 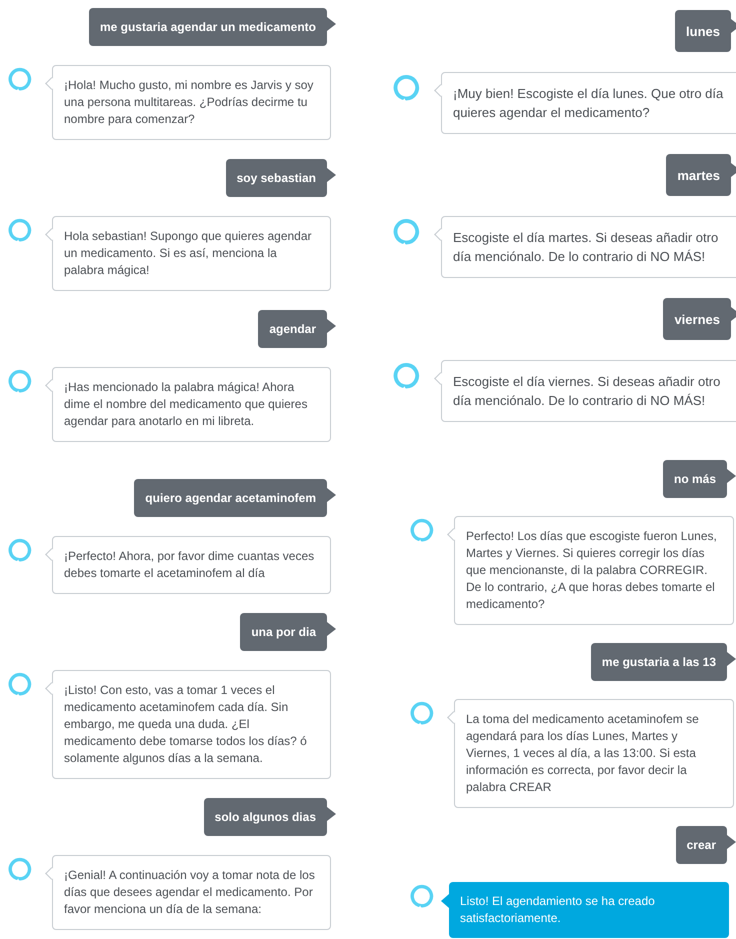 What do you see at coordinates (191, 102) in the screenshot?
I see `bot-message: ¡Hola! Mucho gusto, mi nombre es Jarvis y soy una persona multitareas. ¿Podrías decirme tu nombre para comenzar?` at bounding box center [191, 102].